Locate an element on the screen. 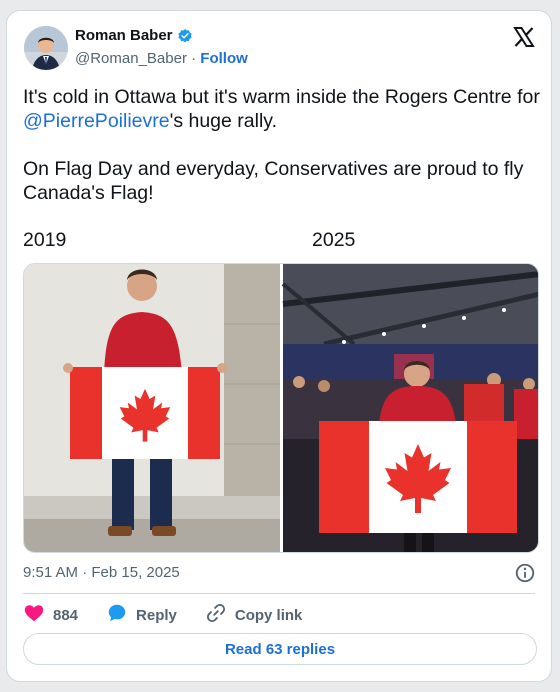 The height and width of the screenshot is (692, 560). tweet-timestamp: 9:51 AM · Feb 15, 2025 is located at coordinates (101, 572).